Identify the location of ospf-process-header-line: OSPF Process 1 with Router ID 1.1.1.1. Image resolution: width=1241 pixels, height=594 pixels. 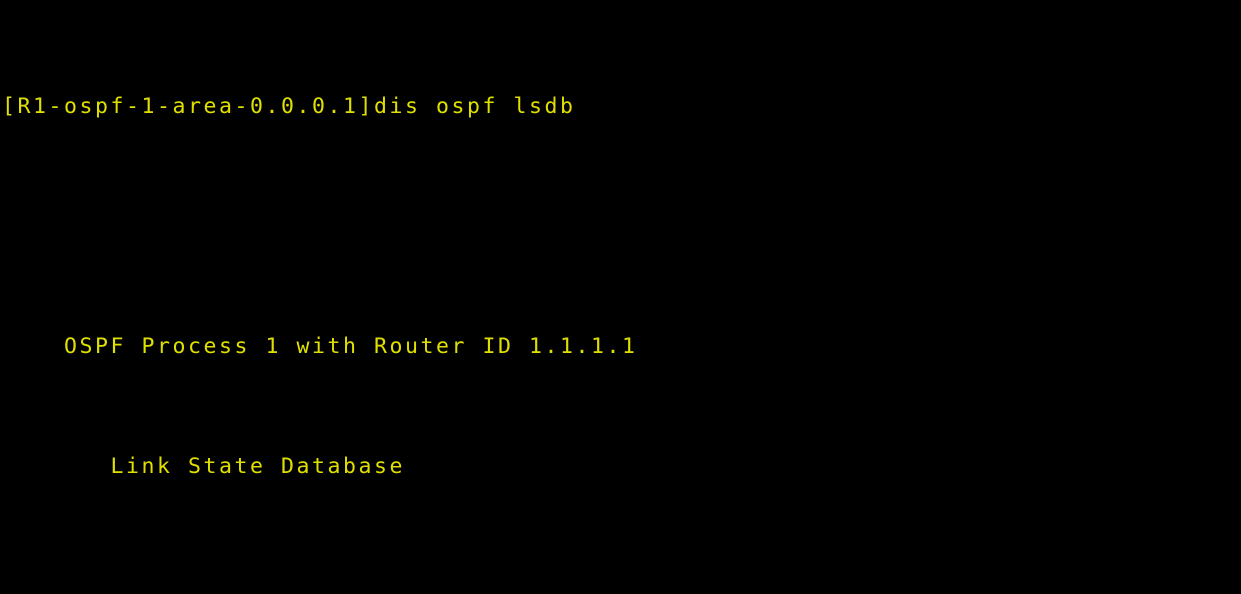
(320, 346).